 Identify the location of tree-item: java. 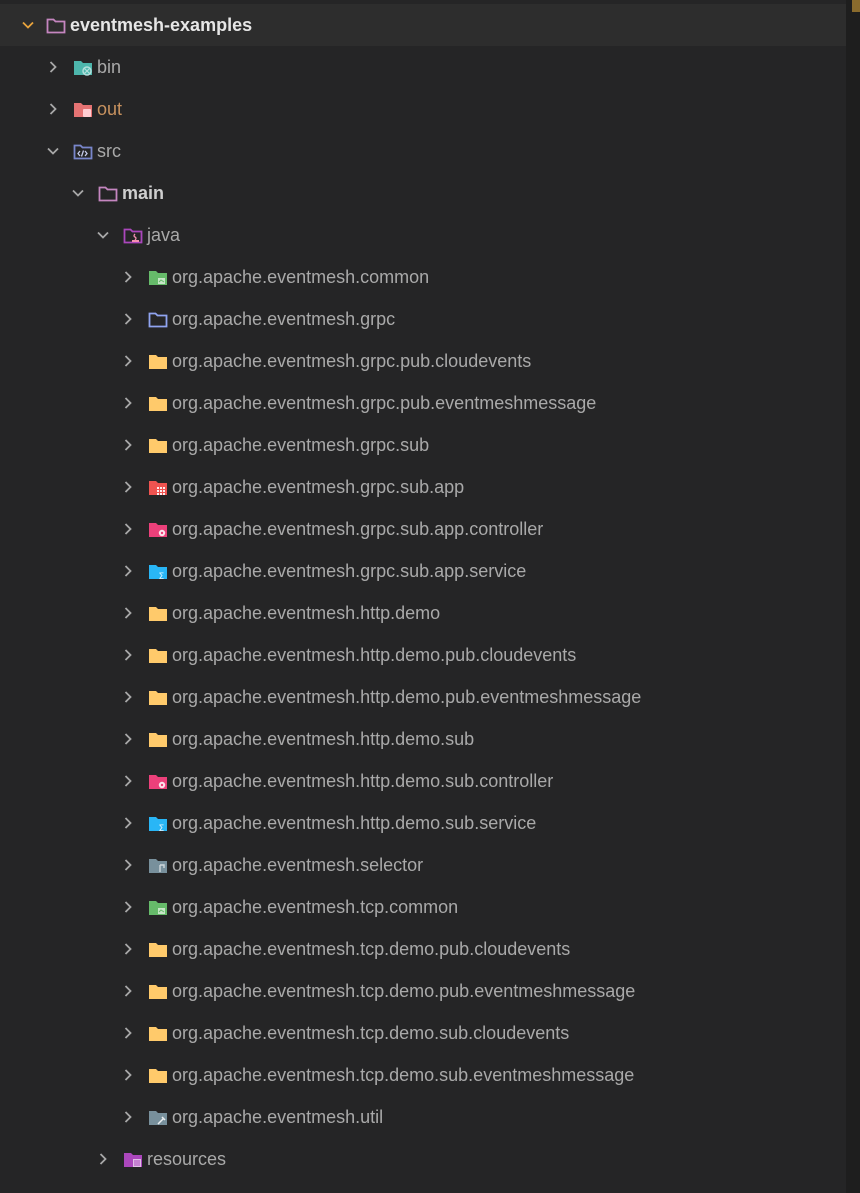
(423, 235).